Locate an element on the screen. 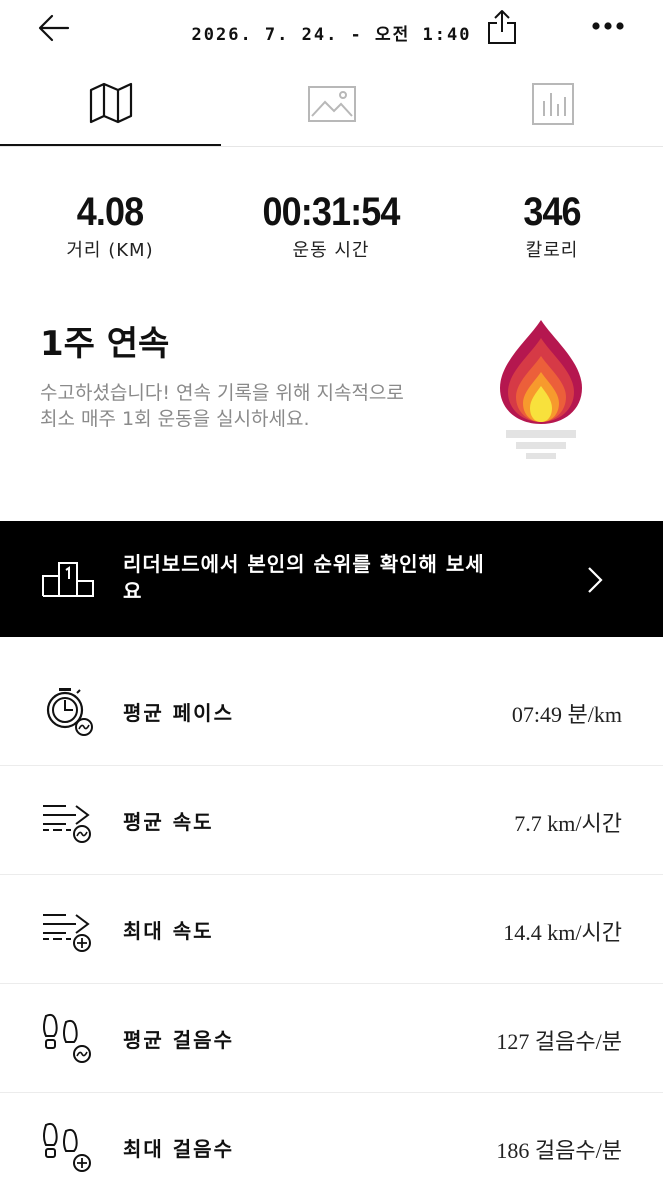  speed-avg-icon is located at coordinates (67, 824).